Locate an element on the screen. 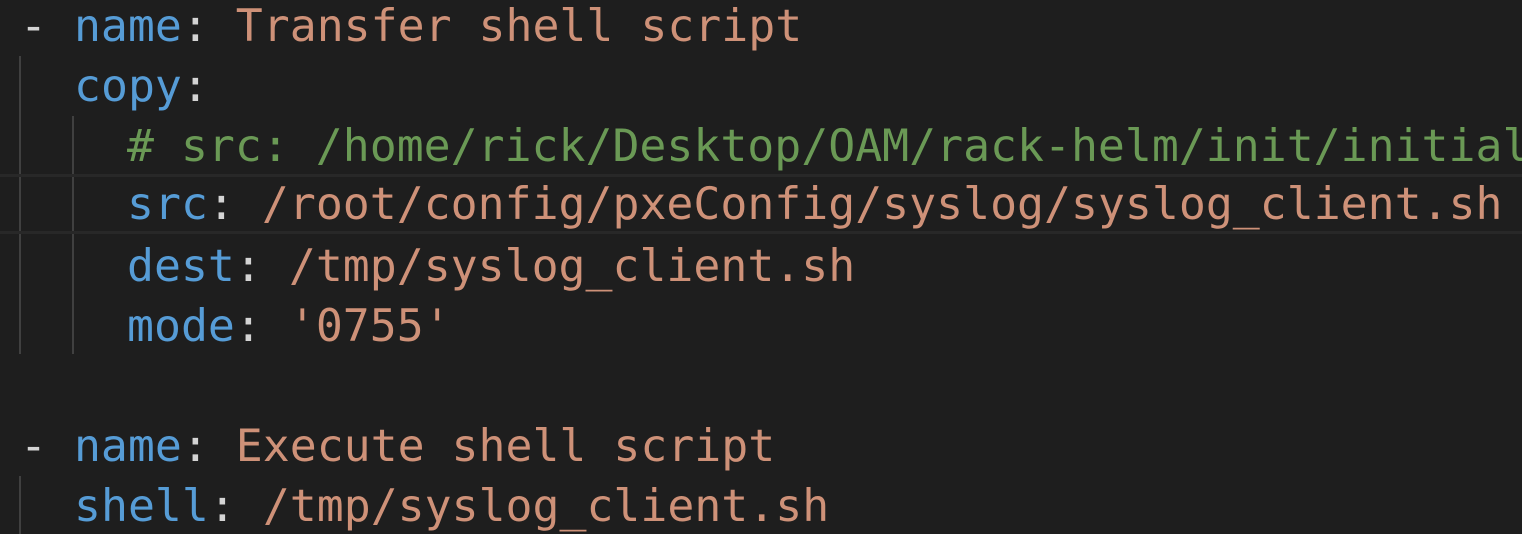  yaml-value: Transfer shell script is located at coordinates (519, 26).